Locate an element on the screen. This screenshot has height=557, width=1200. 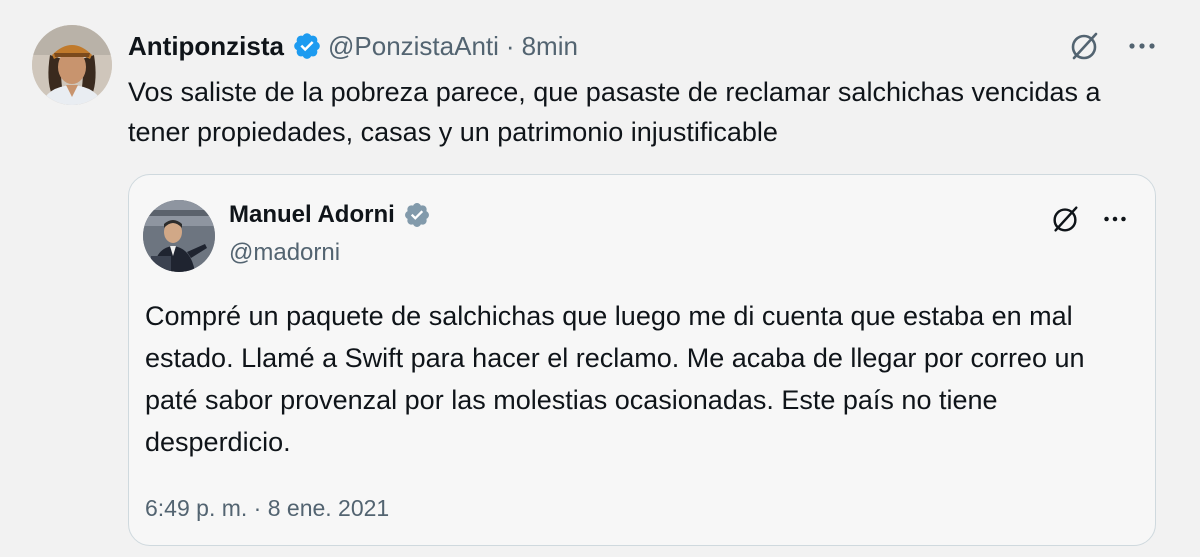
verified-badge-icon is located at coordinates (307, 46).